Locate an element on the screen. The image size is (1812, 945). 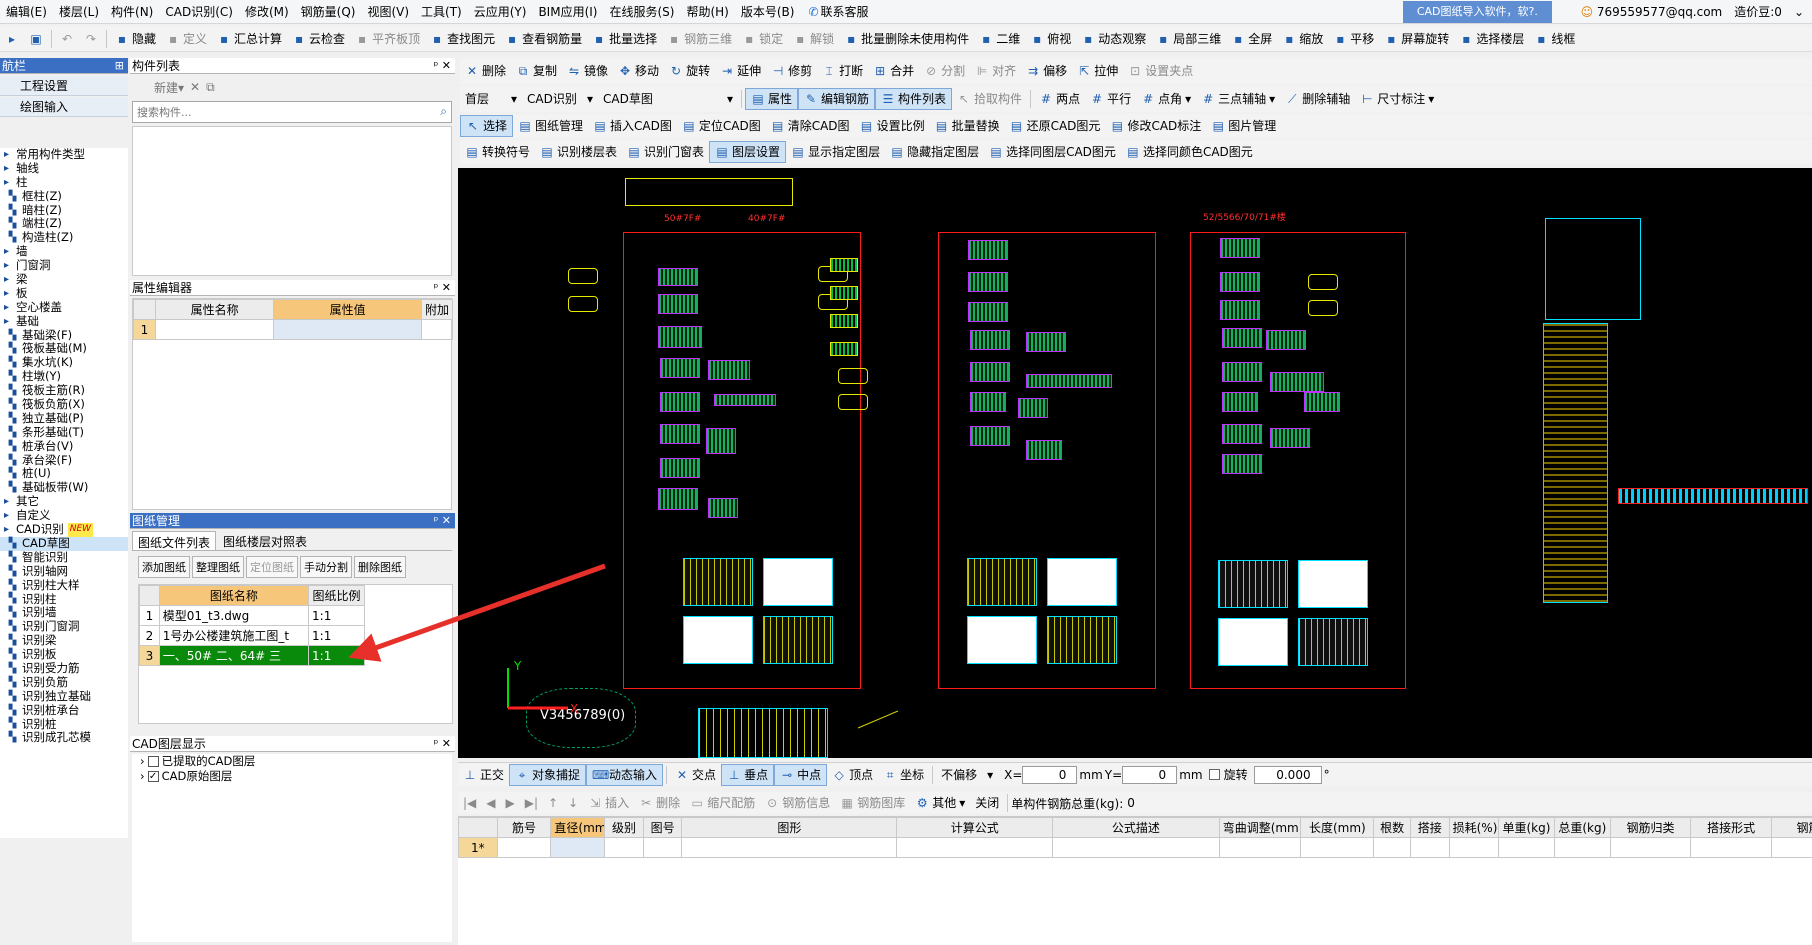
perpendicular-button: ⊥ 垂点 is located at coordinates (748, 774).